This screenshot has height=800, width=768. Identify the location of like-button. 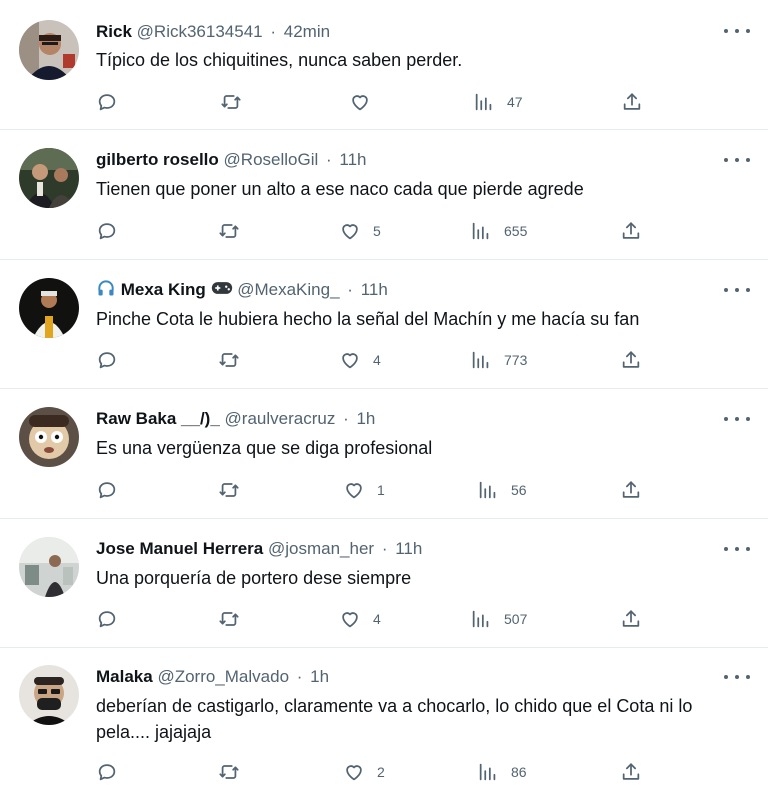
(366, 102).